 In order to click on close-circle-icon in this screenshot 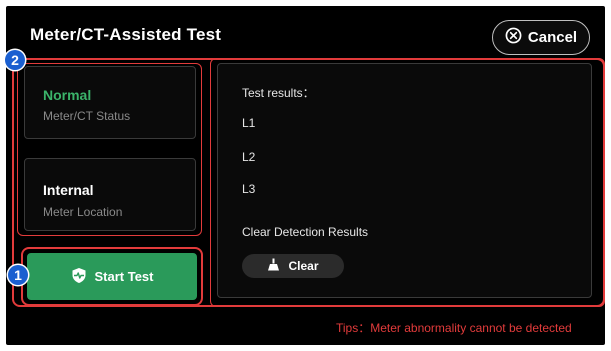, I will do `click(513, 37)`.